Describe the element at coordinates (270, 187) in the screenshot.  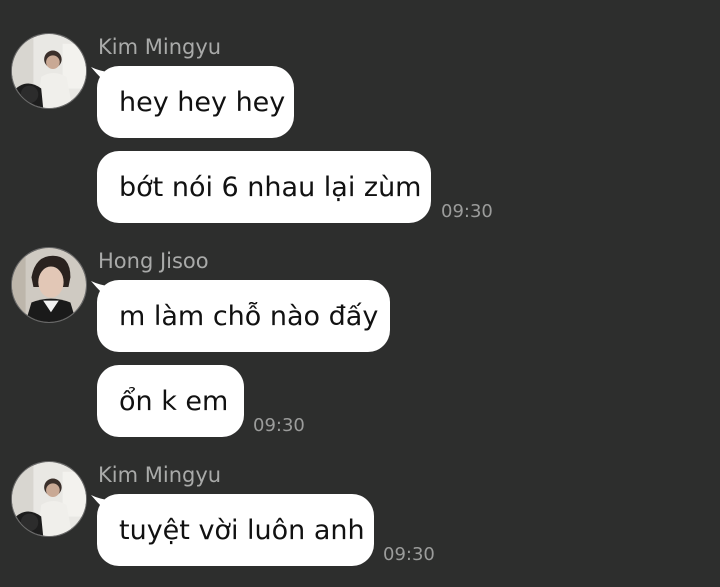
I see `message-text: bớt nói 6 nhau lại zùm` at that location.